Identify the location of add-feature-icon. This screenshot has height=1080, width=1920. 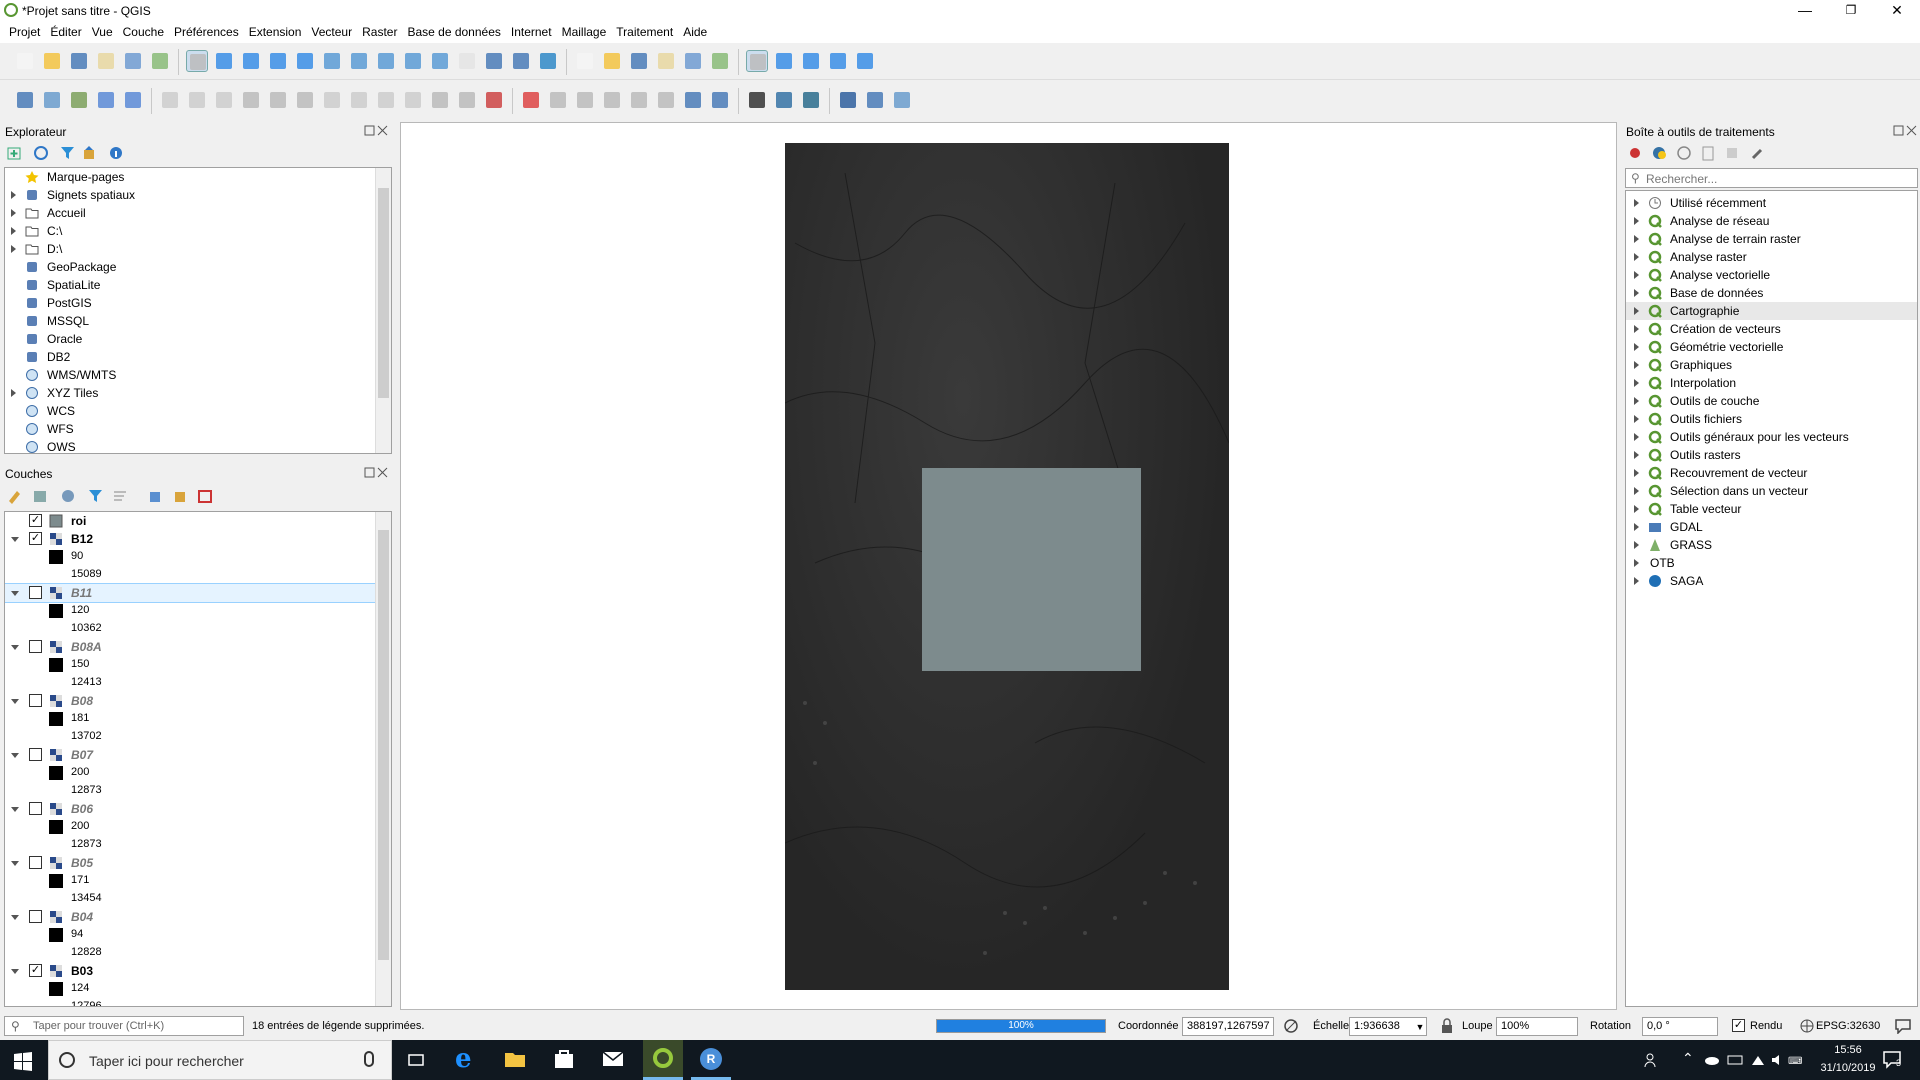
(278, 100).